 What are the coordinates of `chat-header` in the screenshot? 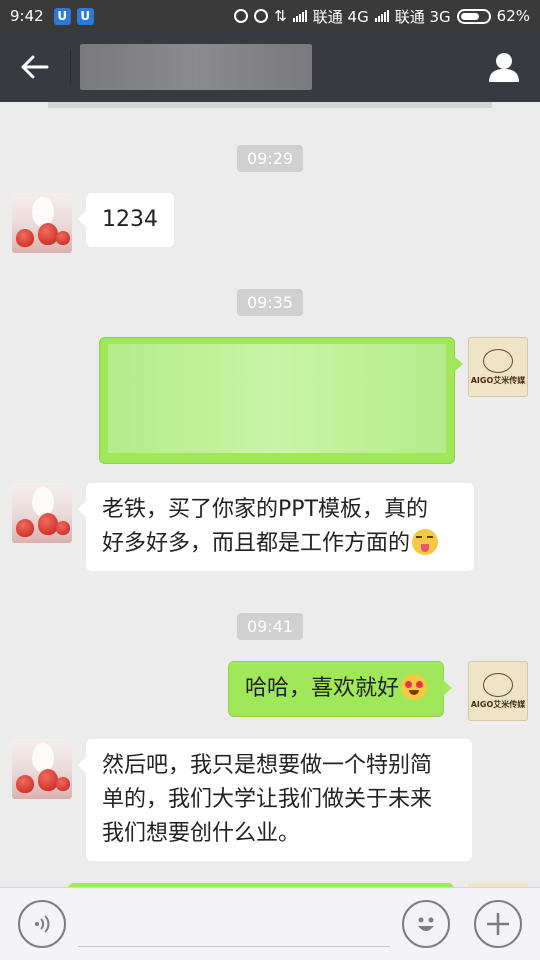 It's located at (270, 67).